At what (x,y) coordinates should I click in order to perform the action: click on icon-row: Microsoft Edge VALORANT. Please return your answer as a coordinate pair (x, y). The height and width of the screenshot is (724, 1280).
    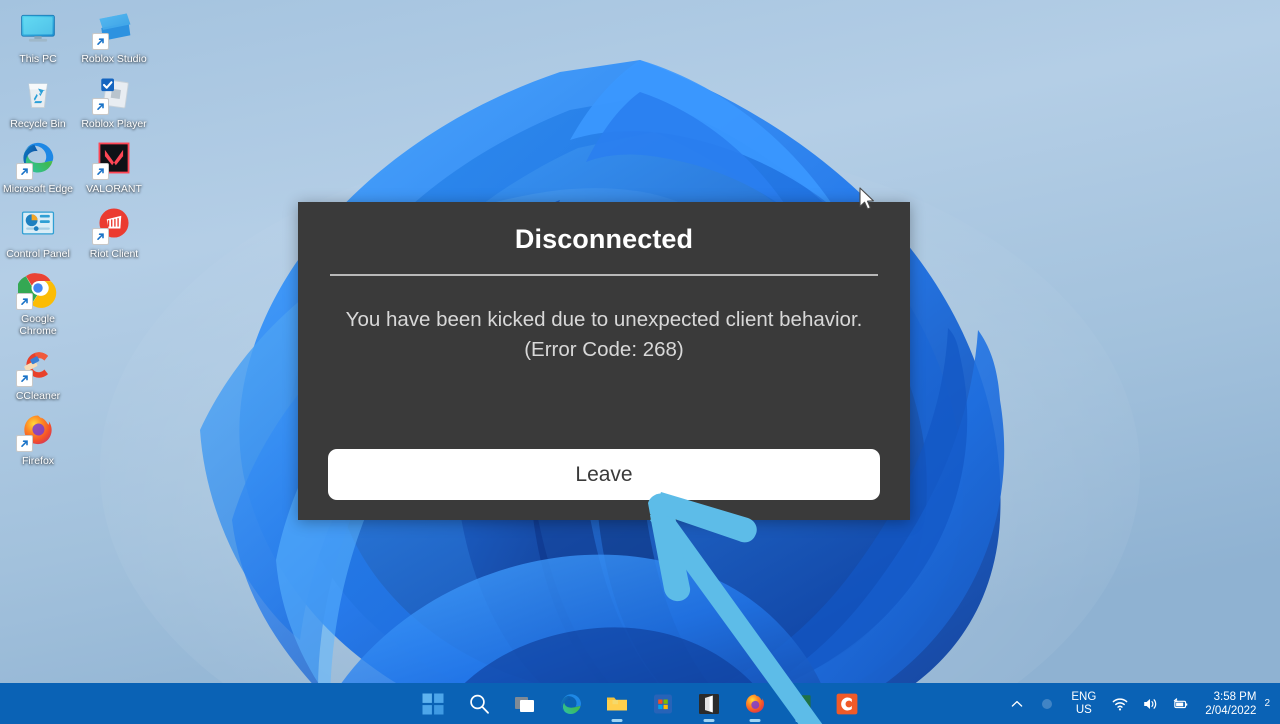
    Looking at the image, I should click on (80, 162).